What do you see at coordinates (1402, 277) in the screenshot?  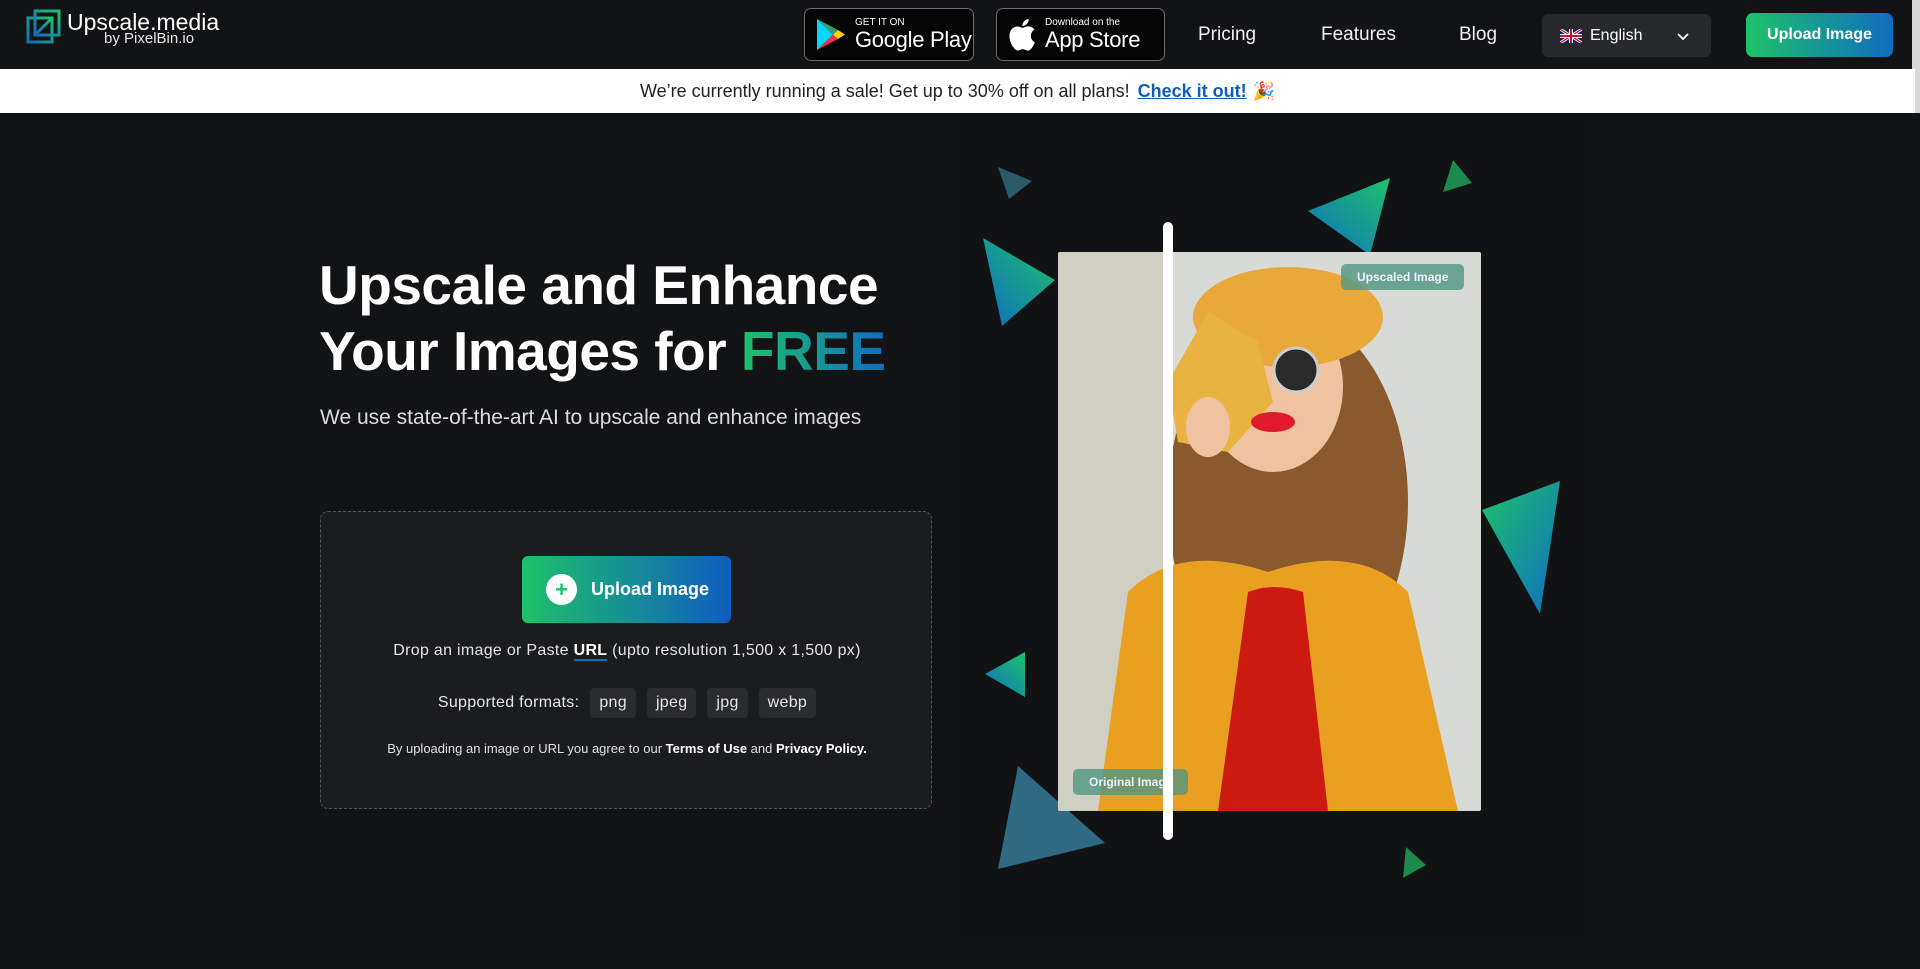 I see `upscaled-image-label: Upscaled Image` at bounding box center [1402, 277].